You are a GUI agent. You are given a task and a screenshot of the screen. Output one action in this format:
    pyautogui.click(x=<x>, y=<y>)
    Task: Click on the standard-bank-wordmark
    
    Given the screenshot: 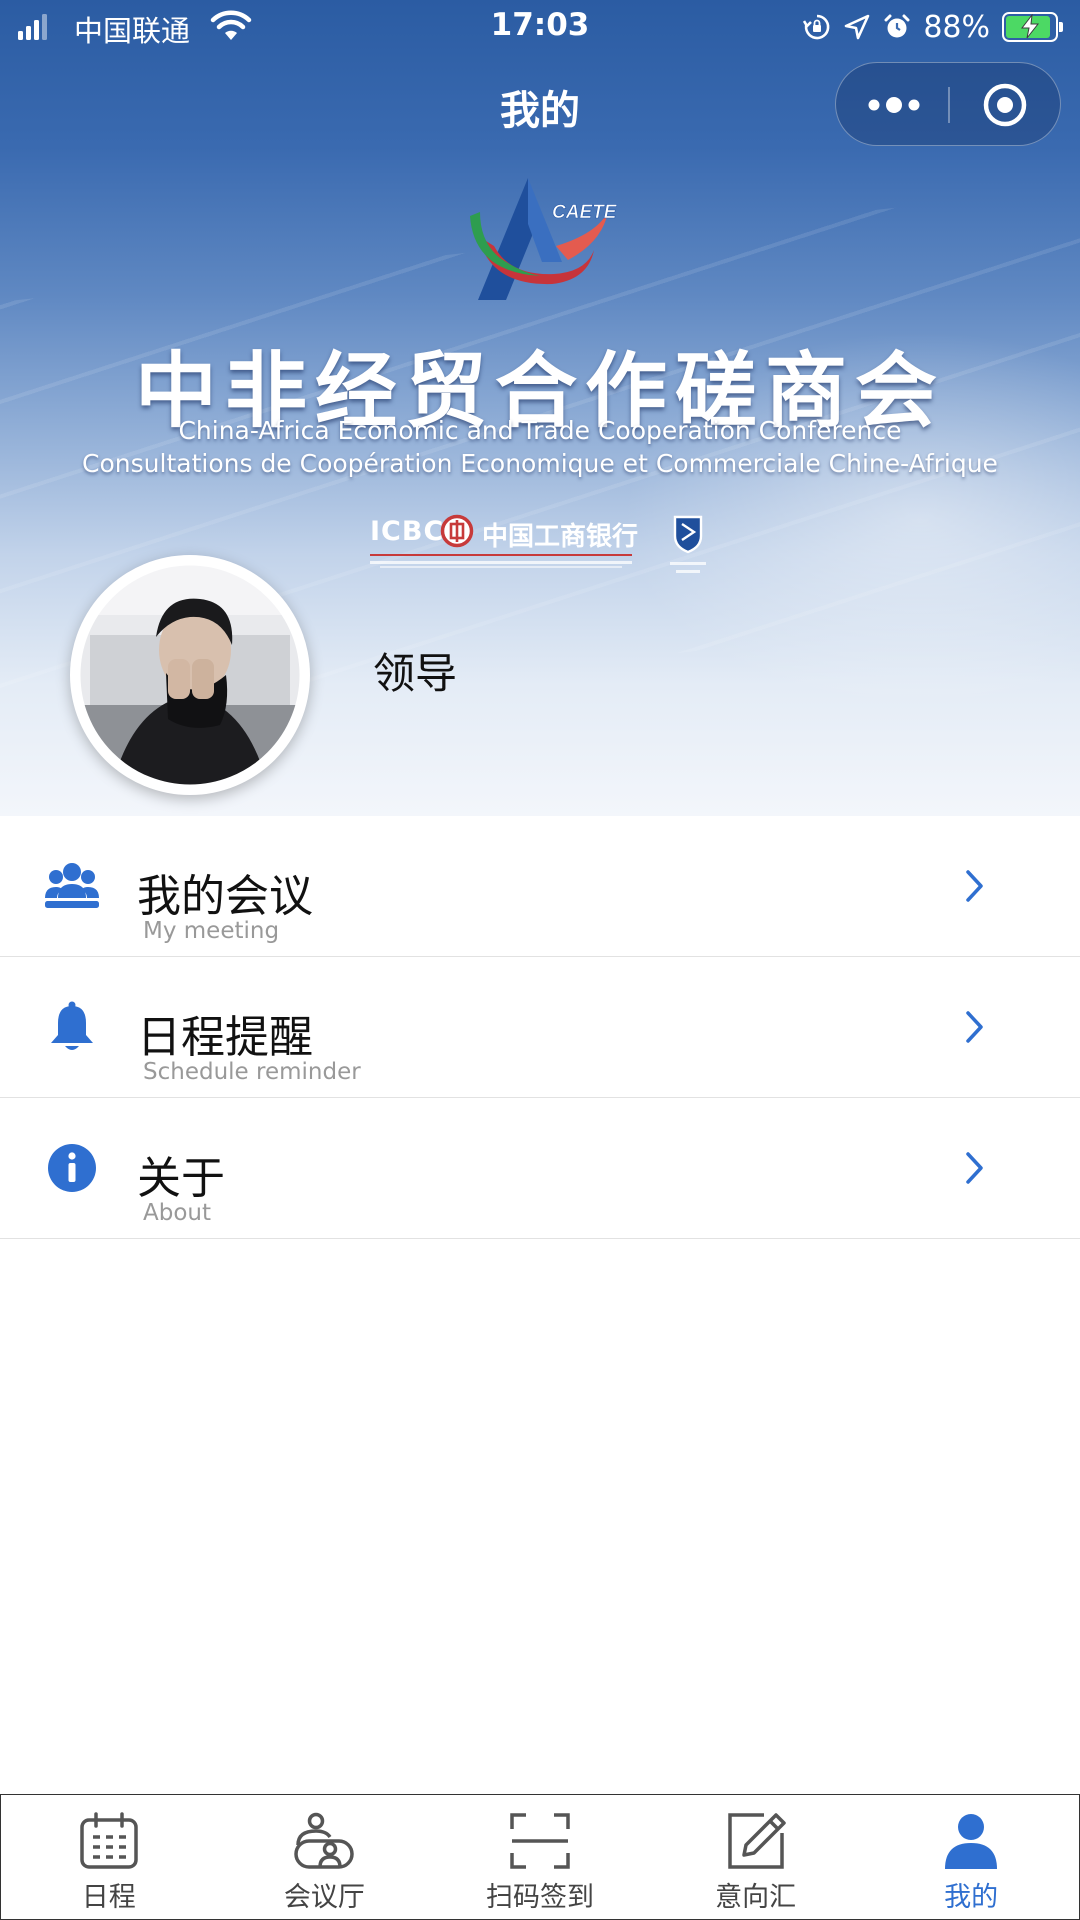 What is the action you would take?
    pyautogui.click(x=688, y=567)
    